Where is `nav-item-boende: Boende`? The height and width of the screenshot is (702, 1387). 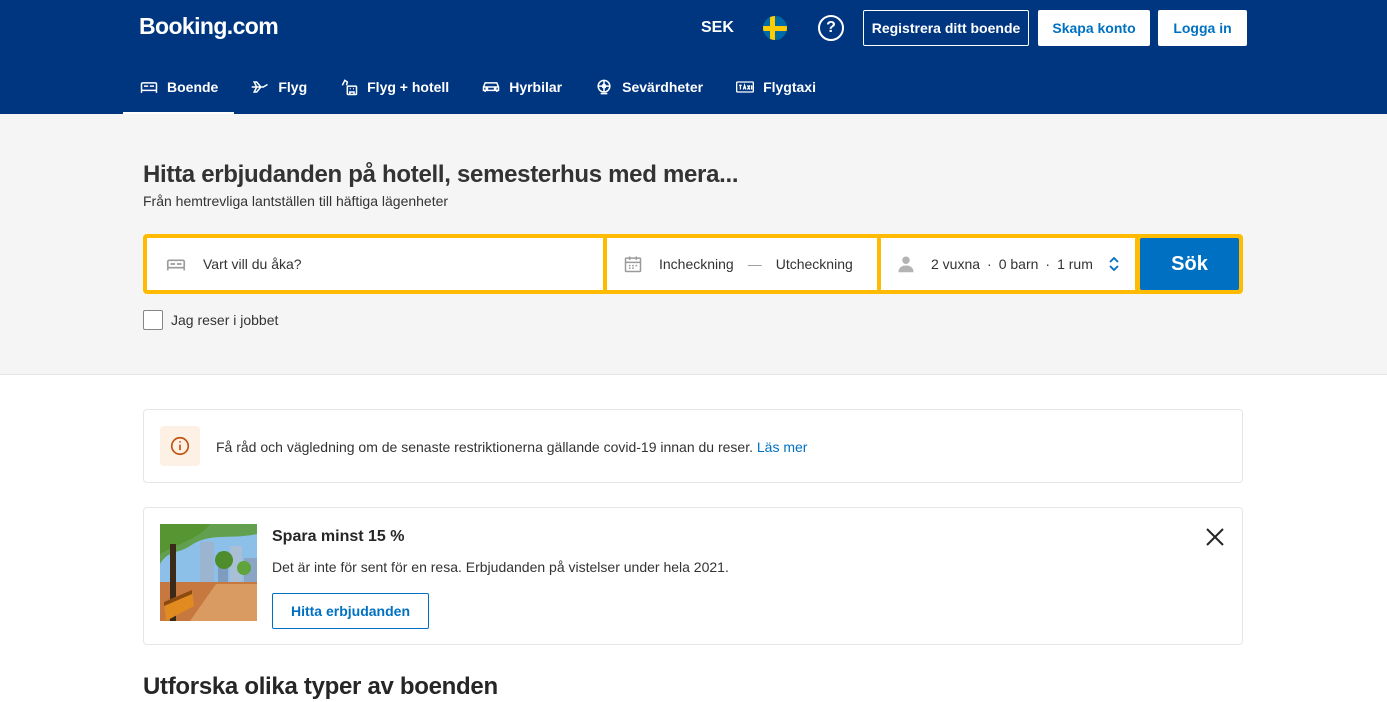 nav-item-boende: Boende is located at coordinates (179, 88).